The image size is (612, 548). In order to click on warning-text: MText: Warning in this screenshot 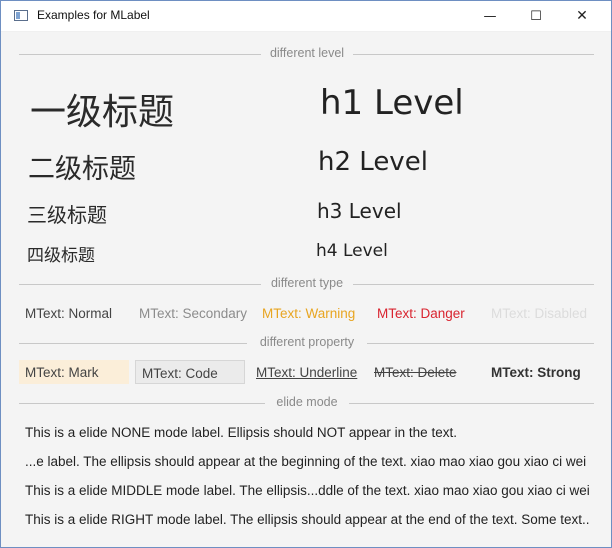, I will do `click(309, 313)`.